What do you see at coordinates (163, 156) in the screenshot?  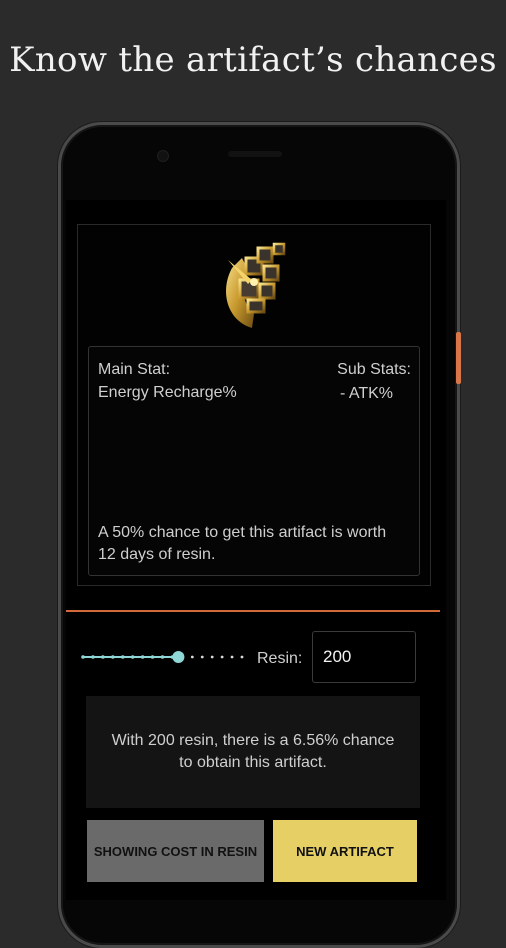 I see `phone-camera` at bounding box center [163, 156].